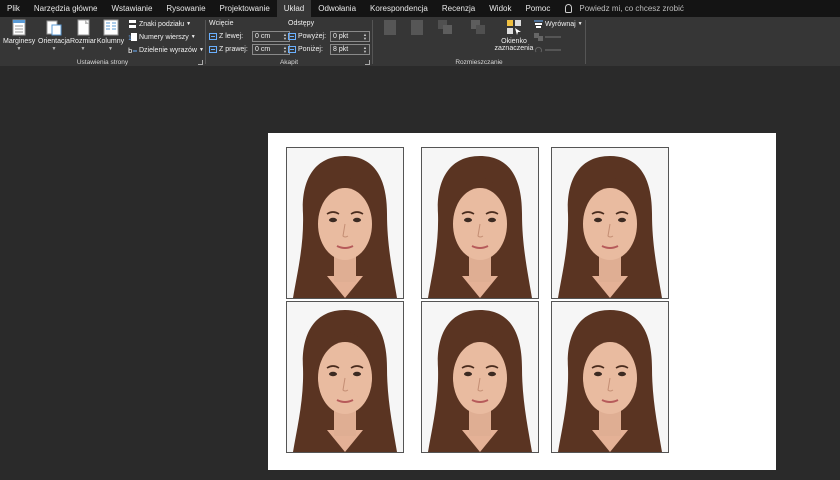 The image size is (840, 480). I want to click on spacing-before-row: Powyżej: 0 pkt ▲ ▼, so click(329, 36).